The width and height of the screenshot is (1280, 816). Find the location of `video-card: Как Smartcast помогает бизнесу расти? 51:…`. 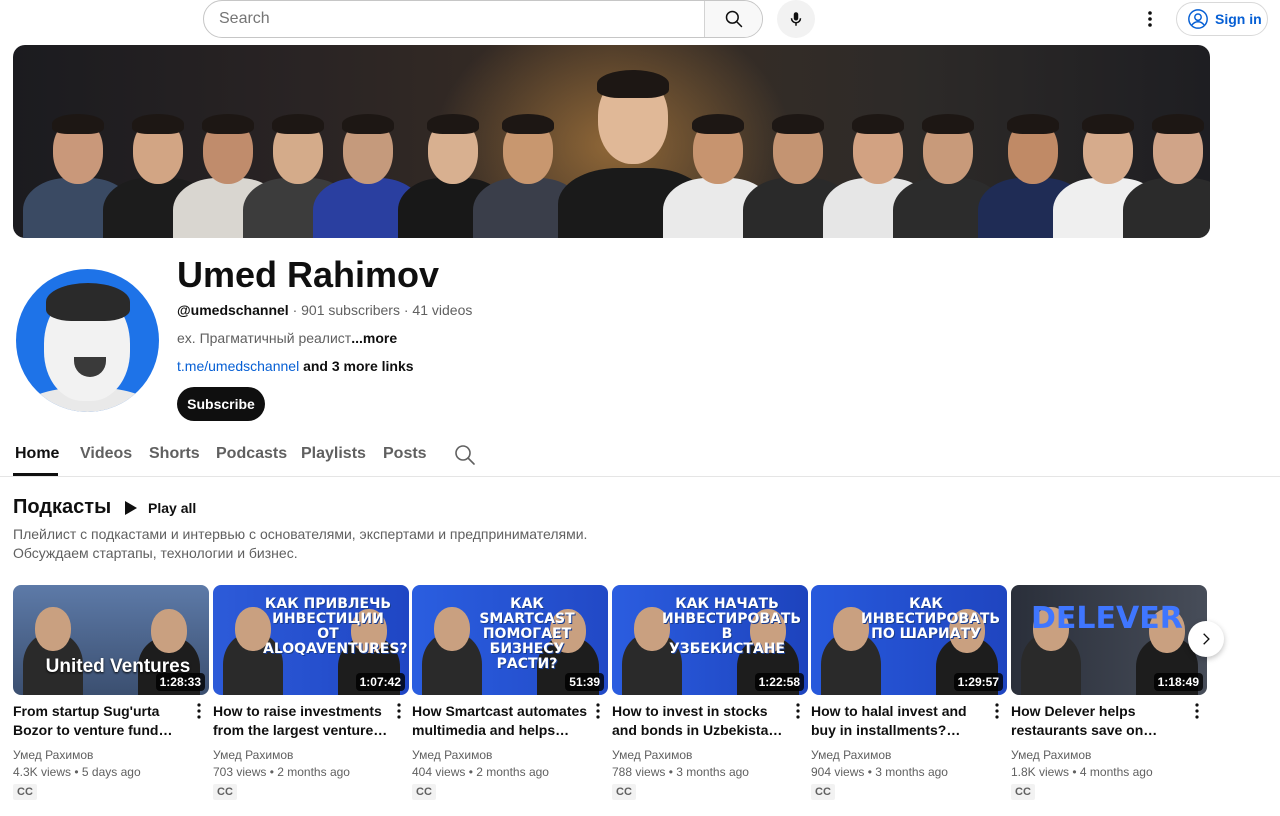

video-card: Как Smartcast помогает бизнесу расти? 51:… is located at coordinates (510, 695).